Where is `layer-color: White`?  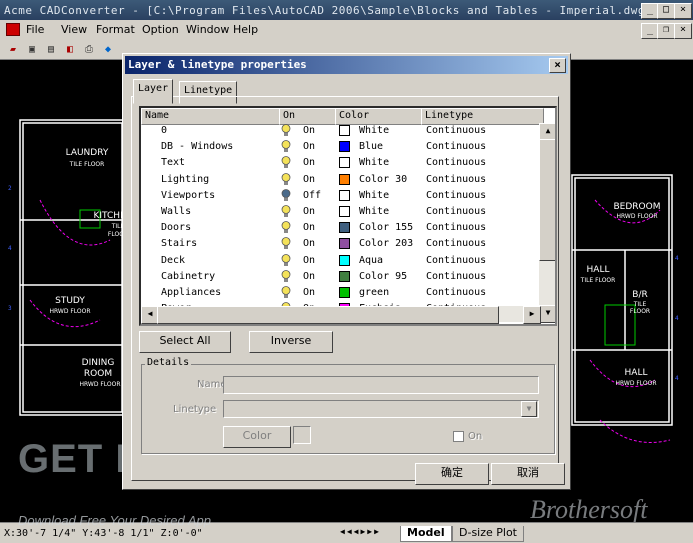 layer-color: White is located at coordinates (374, 130).